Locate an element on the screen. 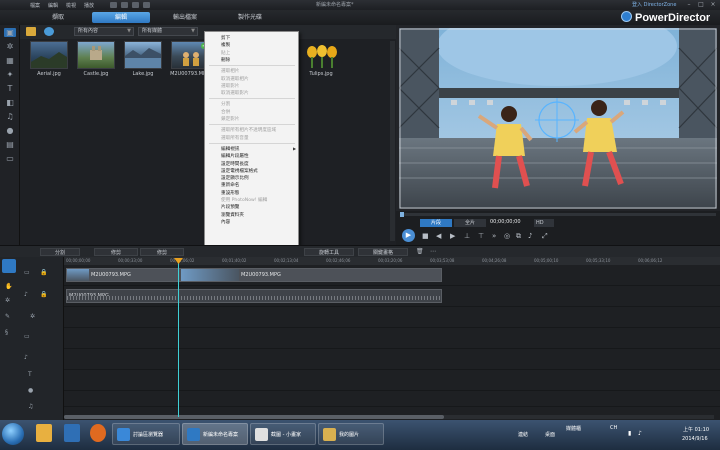  magic-tool-icon: ✲ is located at coordinates (7, 300).